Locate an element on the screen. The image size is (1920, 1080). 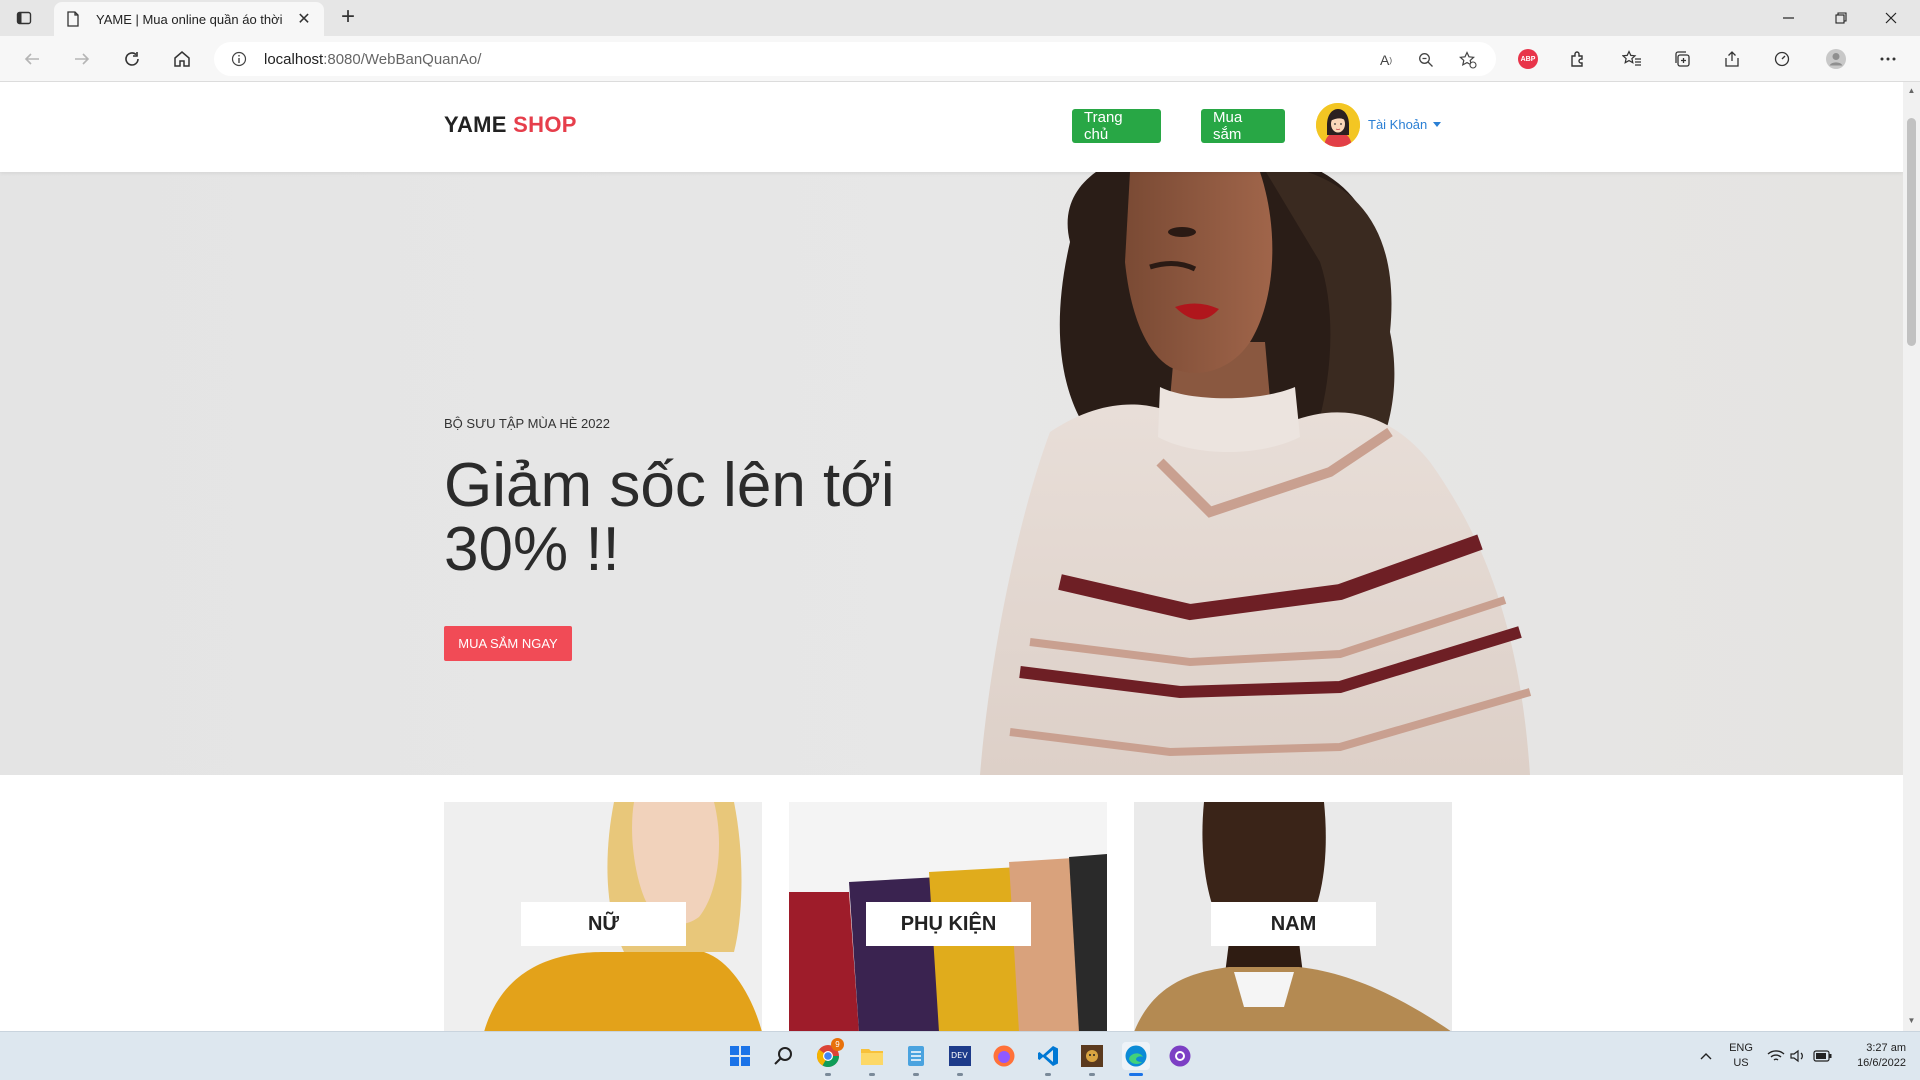
clock-time: 3:27 am is located at coordinates (1886, 1048).